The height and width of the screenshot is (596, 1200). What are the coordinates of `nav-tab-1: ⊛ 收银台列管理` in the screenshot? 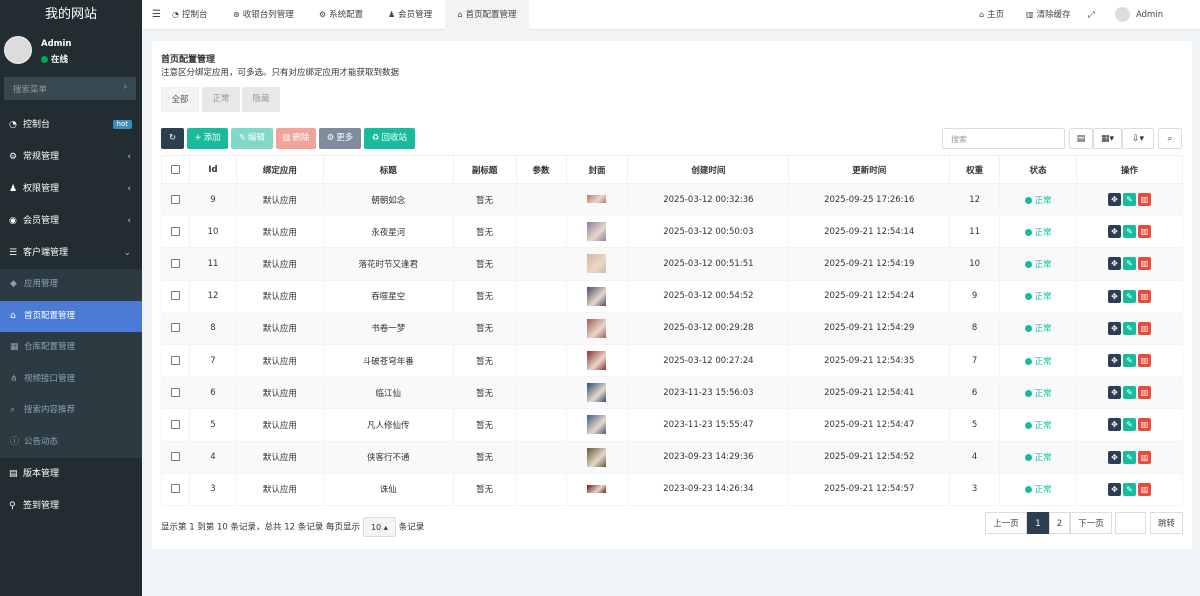 It's located at (263, 15).